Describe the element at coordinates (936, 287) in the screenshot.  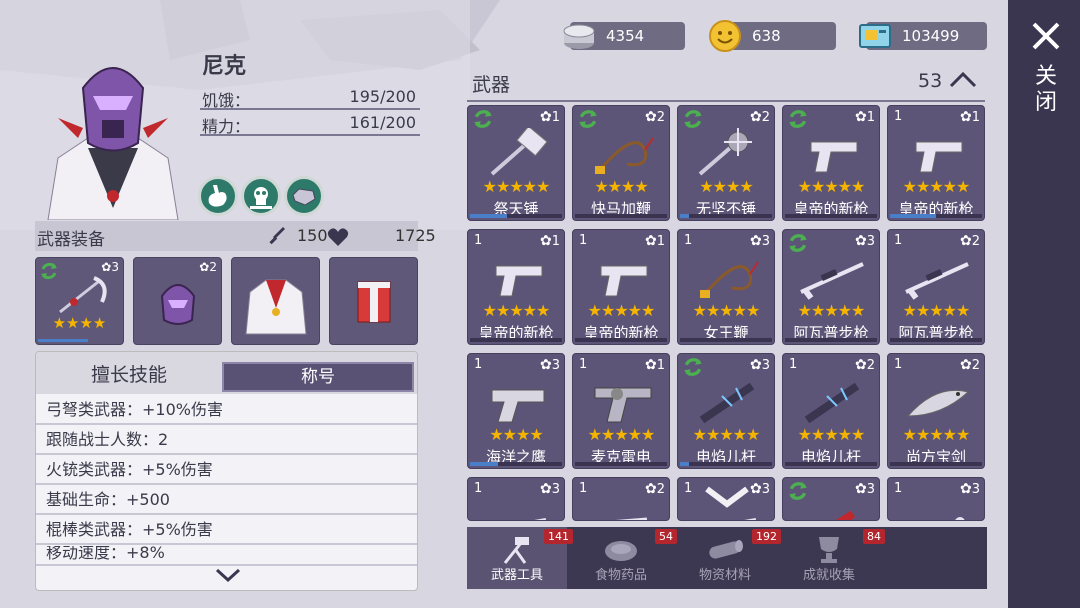
I see `weapon-card: 1 ✿2 ★★★★★ 阿瓦普步枪` at that location.